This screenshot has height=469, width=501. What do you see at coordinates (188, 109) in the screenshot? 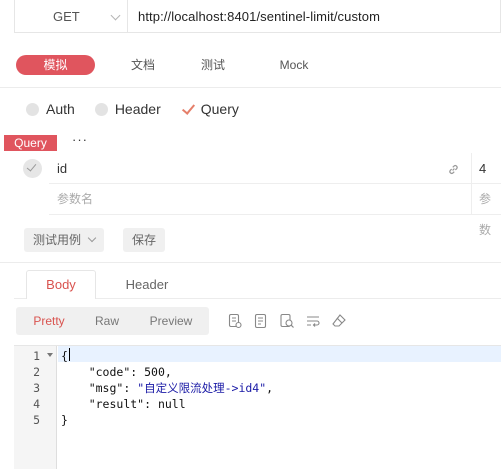
I see `checkmark-icon` at bounding box center [188, 109].